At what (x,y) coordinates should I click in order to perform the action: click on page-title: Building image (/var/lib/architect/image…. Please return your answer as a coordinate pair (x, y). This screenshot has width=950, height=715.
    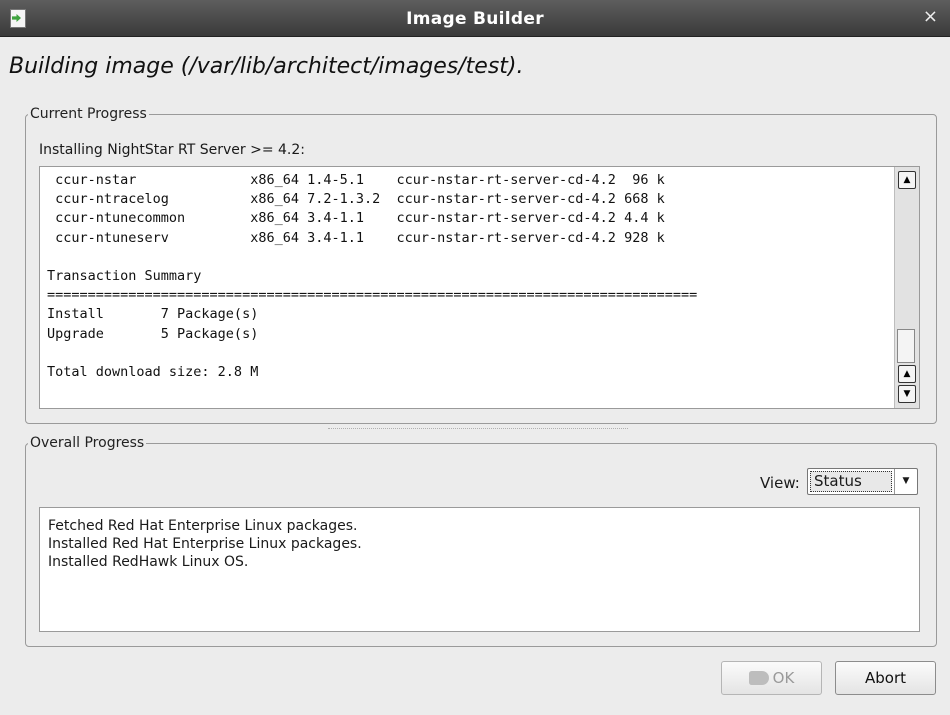
    Looking at the image, I should click on (266, 66).